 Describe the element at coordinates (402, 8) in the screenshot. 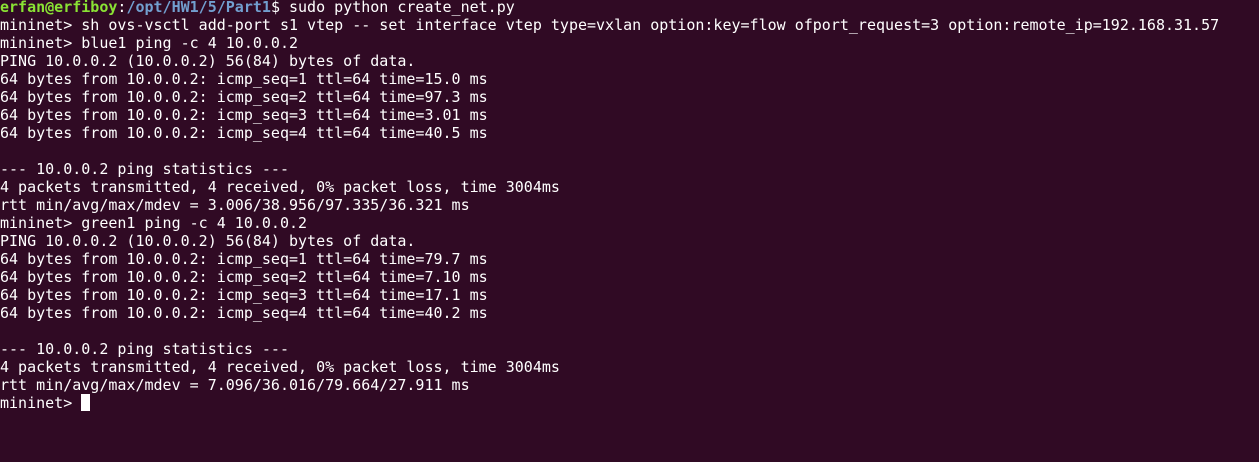

I see `prompt-command: sudo python create_net.py` at that location.